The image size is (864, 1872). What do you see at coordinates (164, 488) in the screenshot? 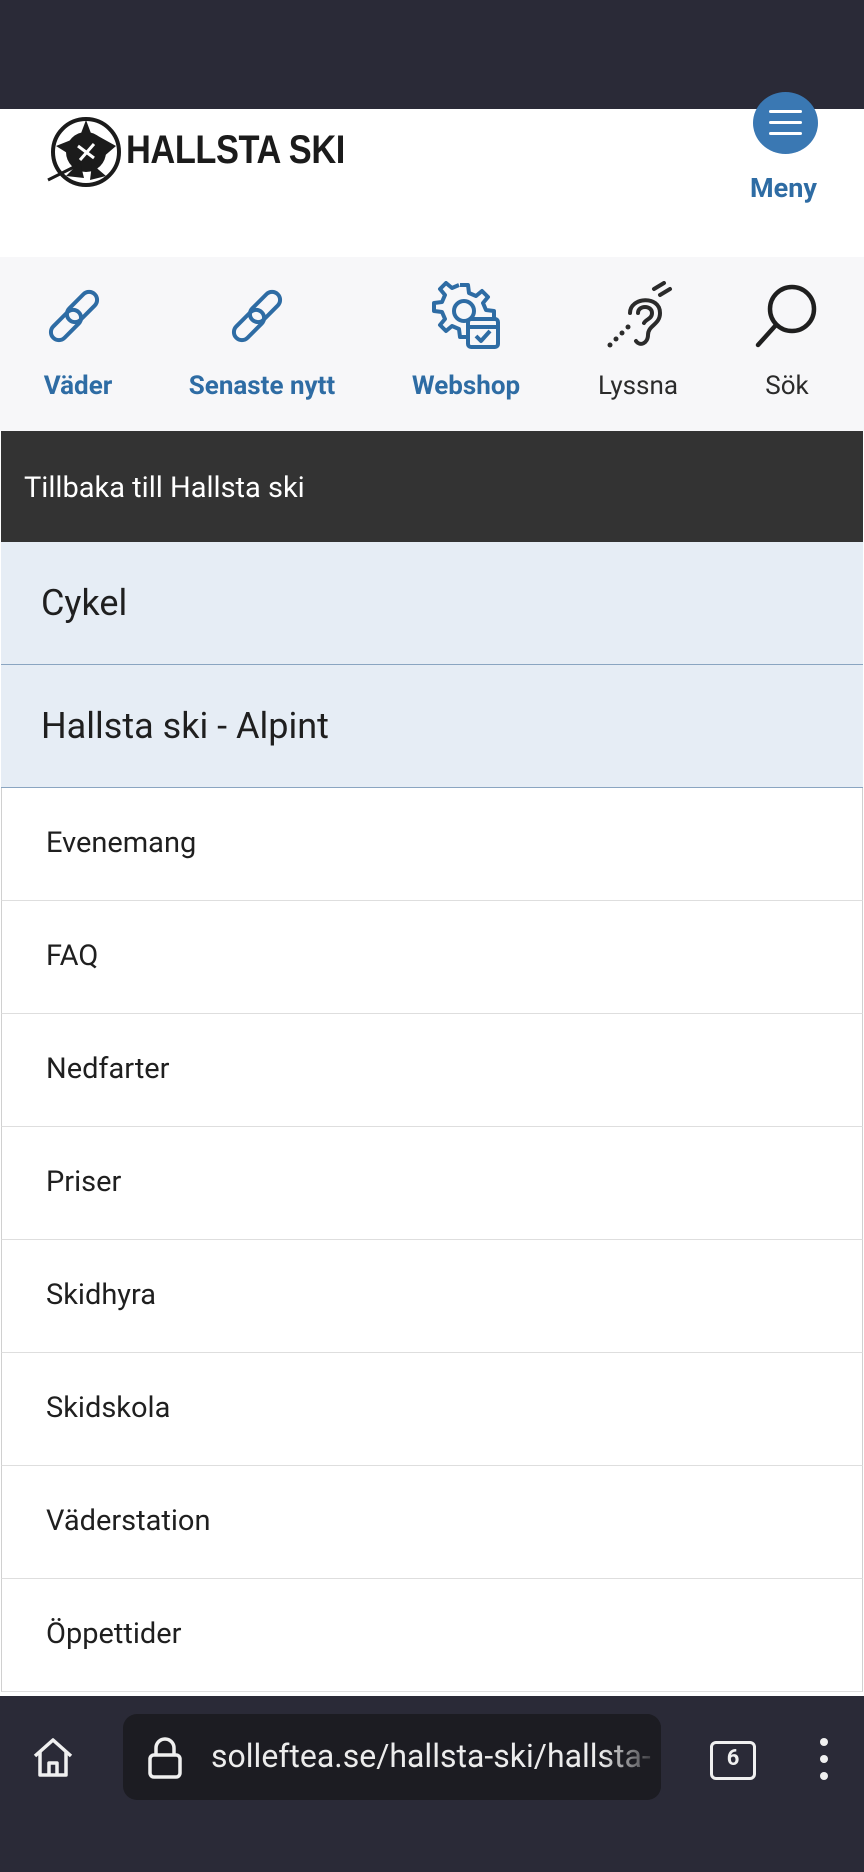
I see `back-link-label: Tillbaka till Hallsta ski` at bounding box center [164, 488].